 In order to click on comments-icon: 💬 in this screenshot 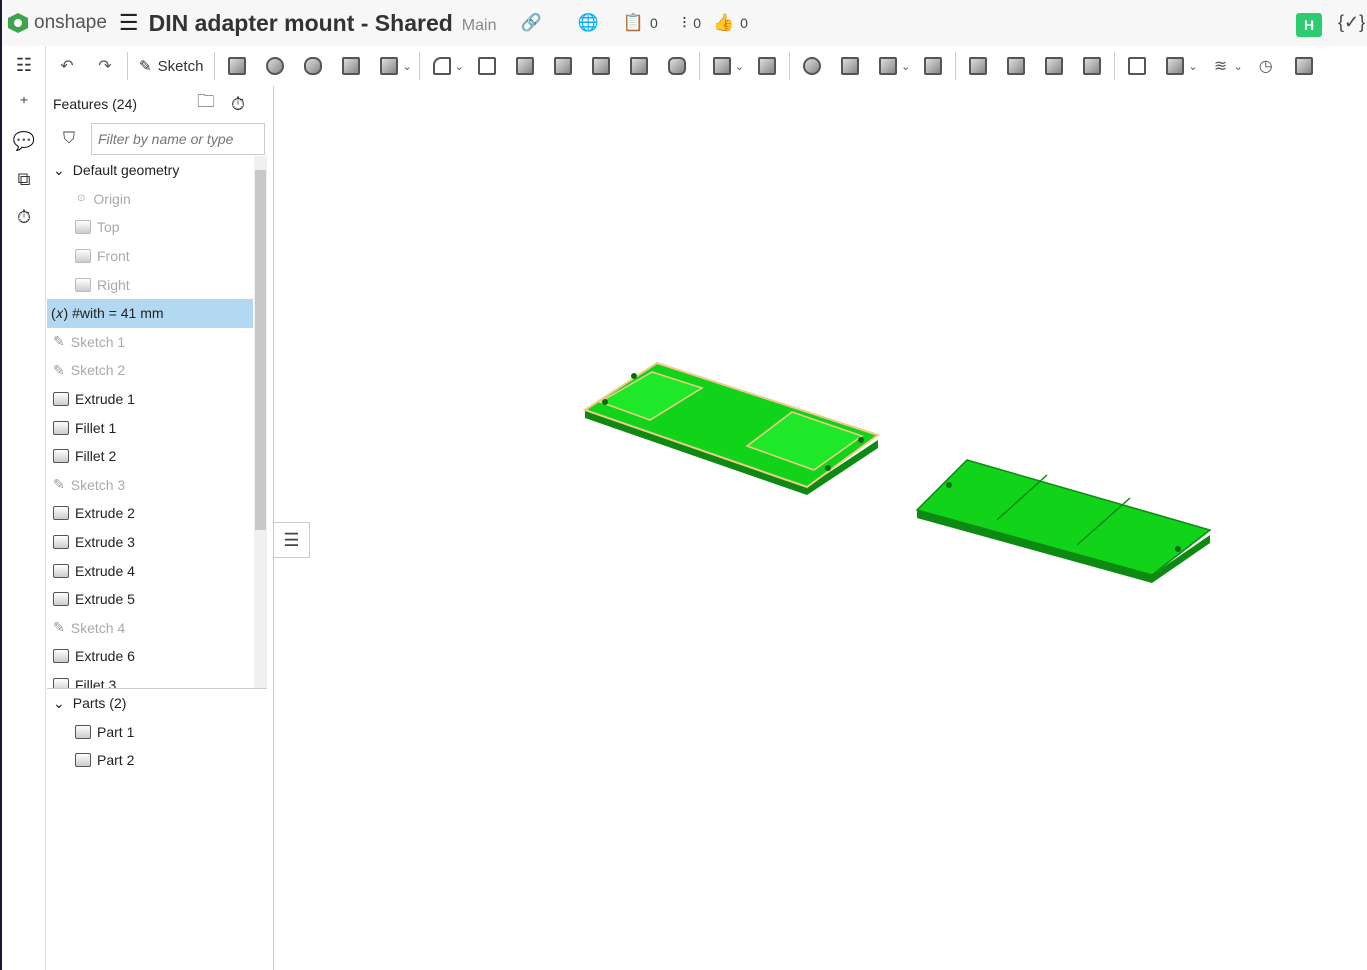, I will do `click(24, 141)`.